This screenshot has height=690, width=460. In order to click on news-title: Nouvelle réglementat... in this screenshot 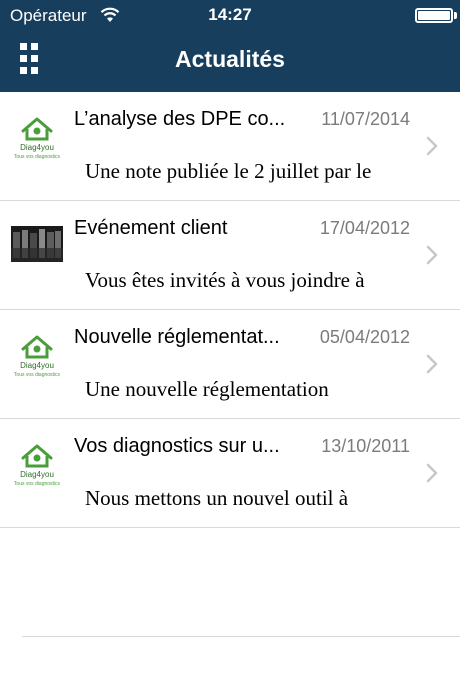, I will do `click(177, 337)`.